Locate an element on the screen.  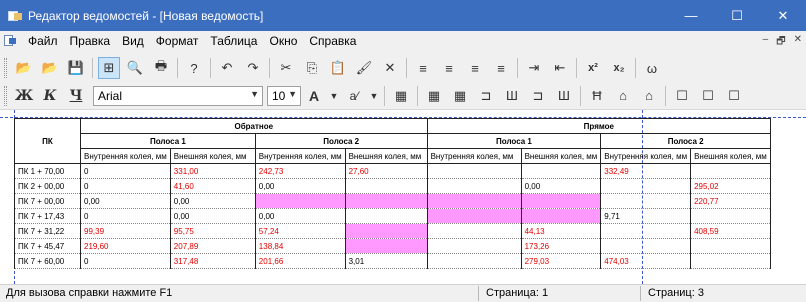
close-button: ✕ is located at coordinates (783, 15).